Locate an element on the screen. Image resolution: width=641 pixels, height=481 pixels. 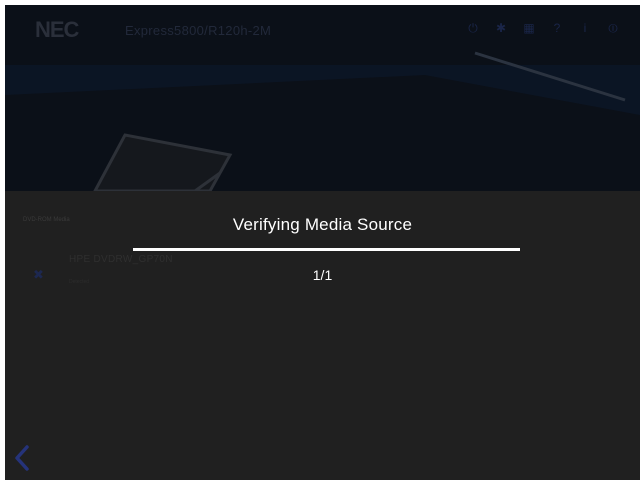
chevron-left-icon is located at coordinates (22, 458).